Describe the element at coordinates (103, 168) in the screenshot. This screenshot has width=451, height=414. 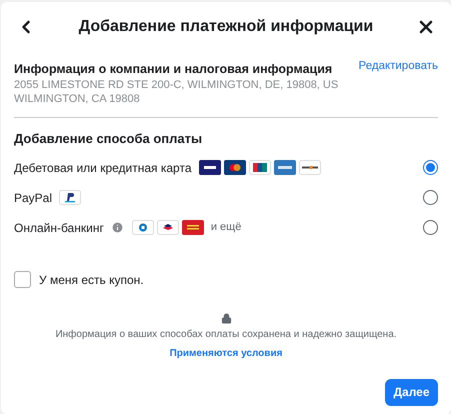
I see `payment-method-label: Дебетовая или кредитная карта` at that location.